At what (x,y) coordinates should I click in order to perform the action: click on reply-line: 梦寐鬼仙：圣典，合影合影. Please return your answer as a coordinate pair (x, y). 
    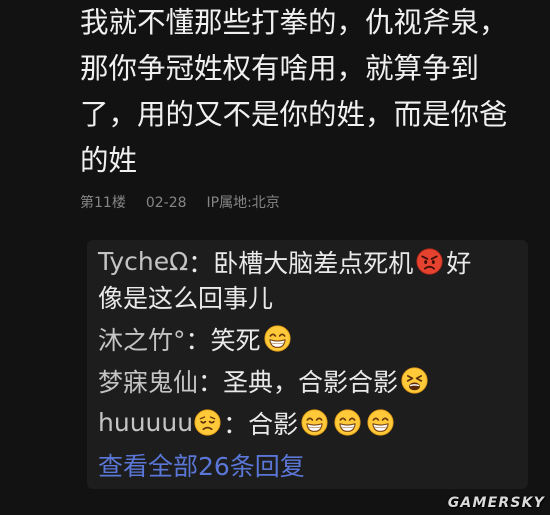
    Looking at the image, I should click on (307, 380).